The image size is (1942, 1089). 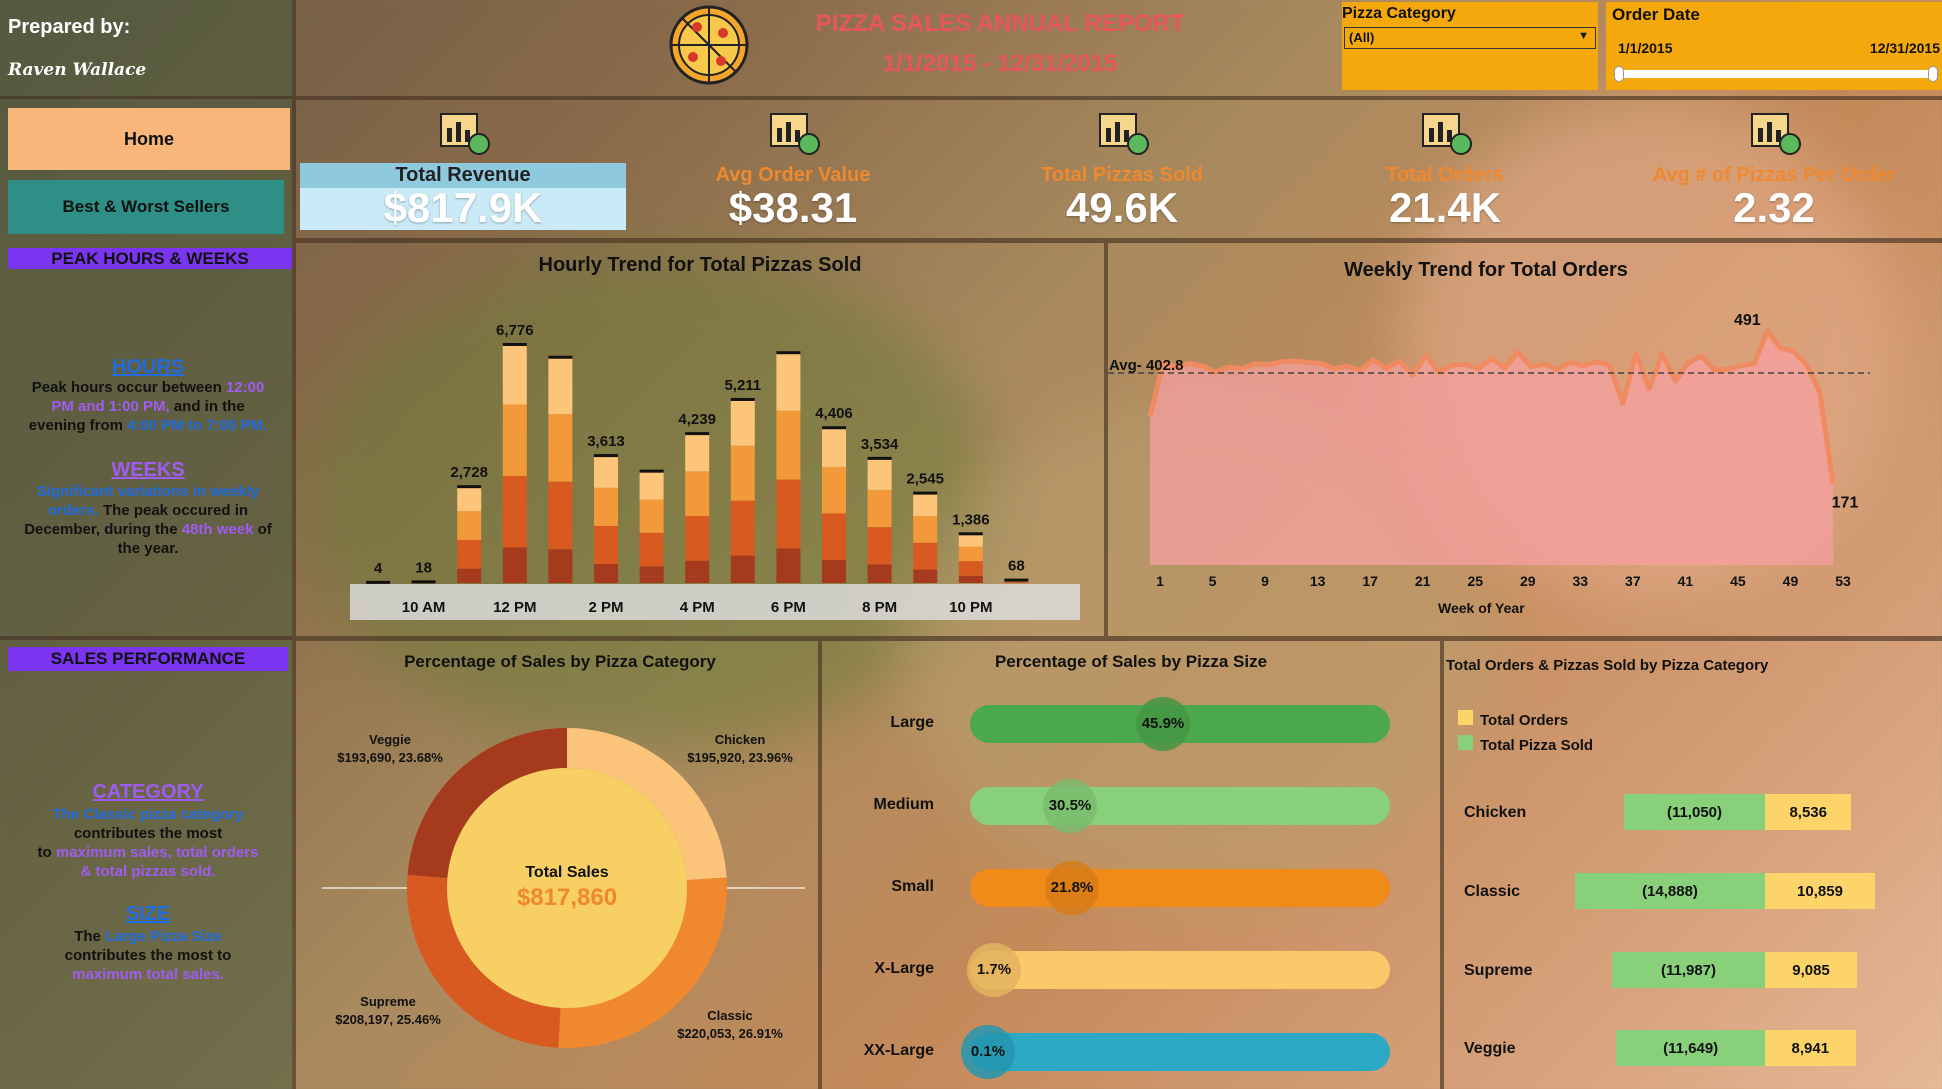 I want to click on size-chart-title: Percentage of Sales by Pizza Size, so click(x=1131, y=661).